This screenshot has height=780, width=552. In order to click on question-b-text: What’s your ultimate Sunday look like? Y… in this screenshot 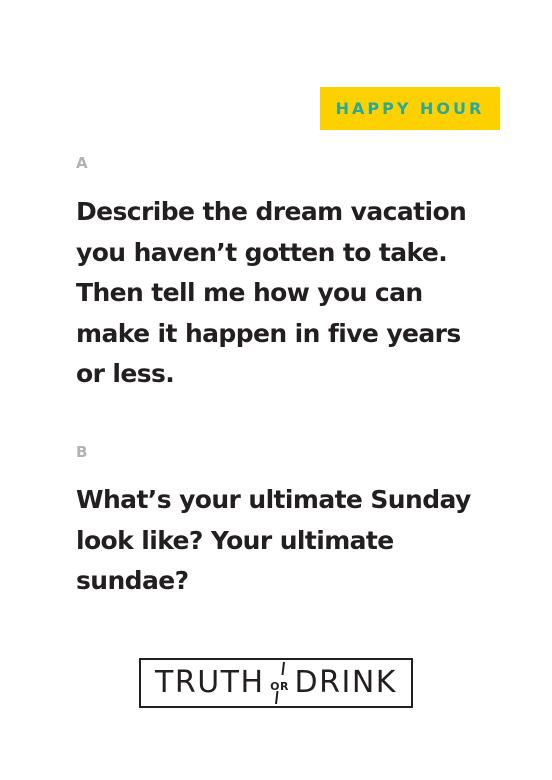, I will do `click(273, 540)`.